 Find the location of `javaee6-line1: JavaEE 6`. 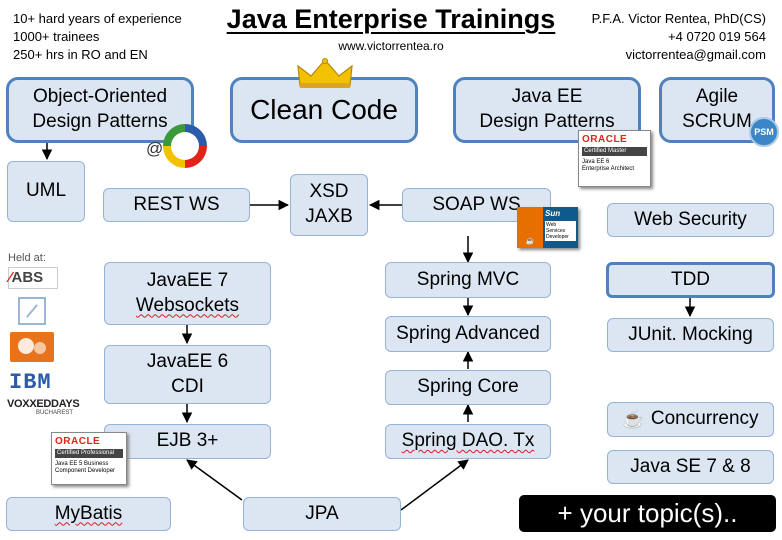

javaee6-line1: JavaEE 6 is located at coordinates (187, 361).